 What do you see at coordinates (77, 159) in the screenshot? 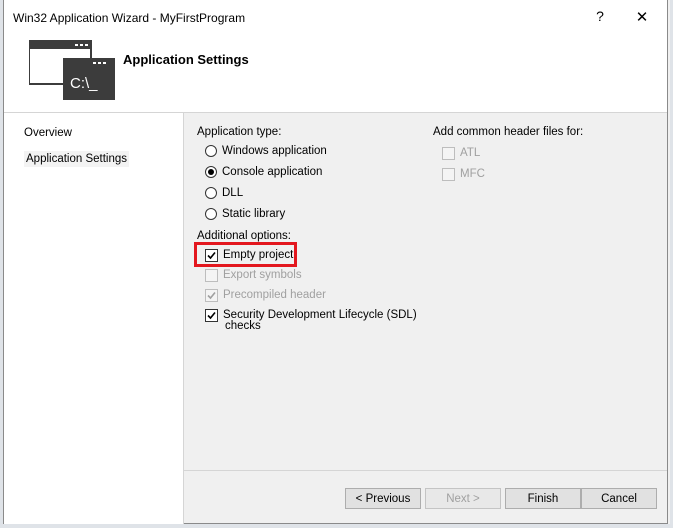
I see `nav-item-application-settings: Application Settings` at bounding box center [77, 159].